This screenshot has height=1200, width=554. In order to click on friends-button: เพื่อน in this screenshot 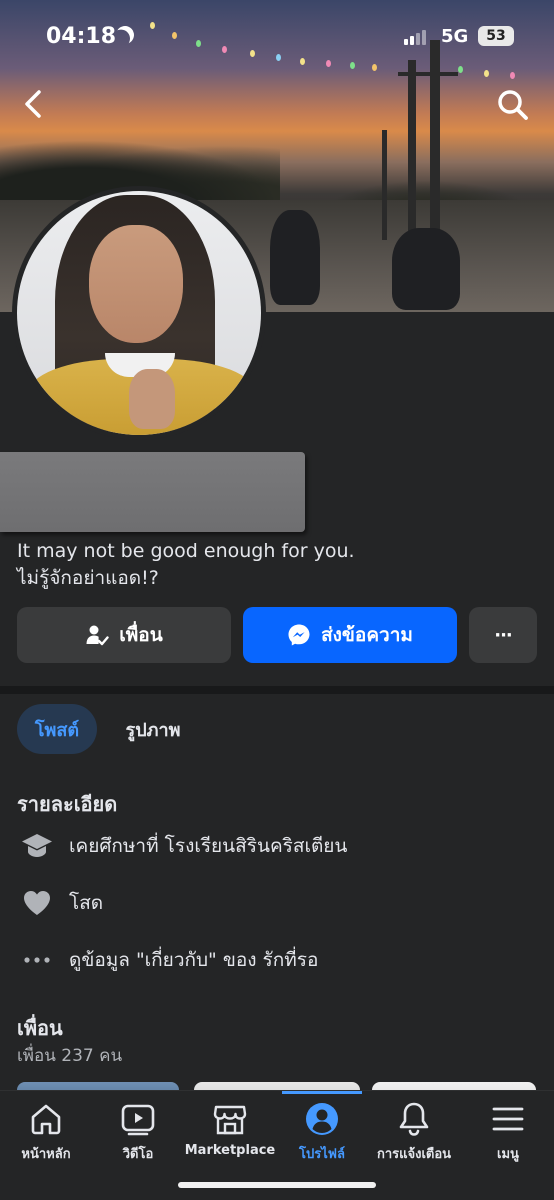, I will do `click(124, 635)`.